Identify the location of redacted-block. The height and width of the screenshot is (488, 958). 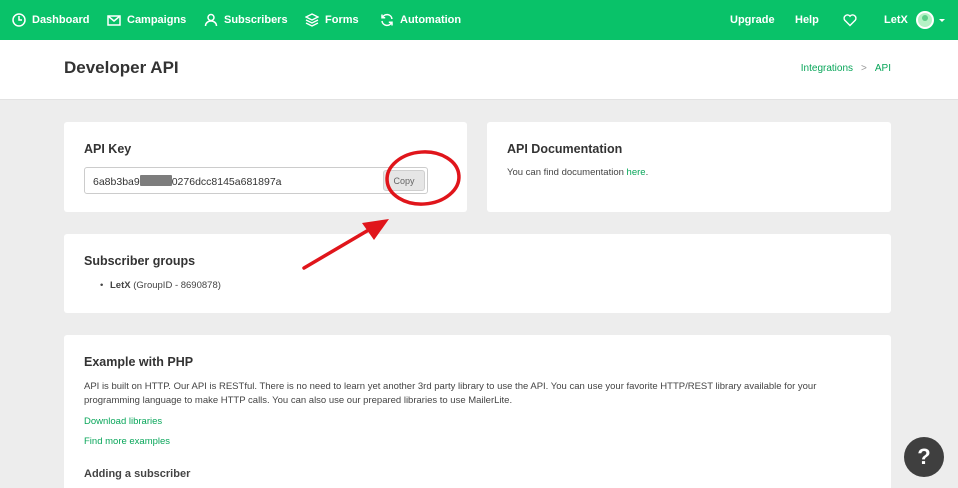
(155, 180).